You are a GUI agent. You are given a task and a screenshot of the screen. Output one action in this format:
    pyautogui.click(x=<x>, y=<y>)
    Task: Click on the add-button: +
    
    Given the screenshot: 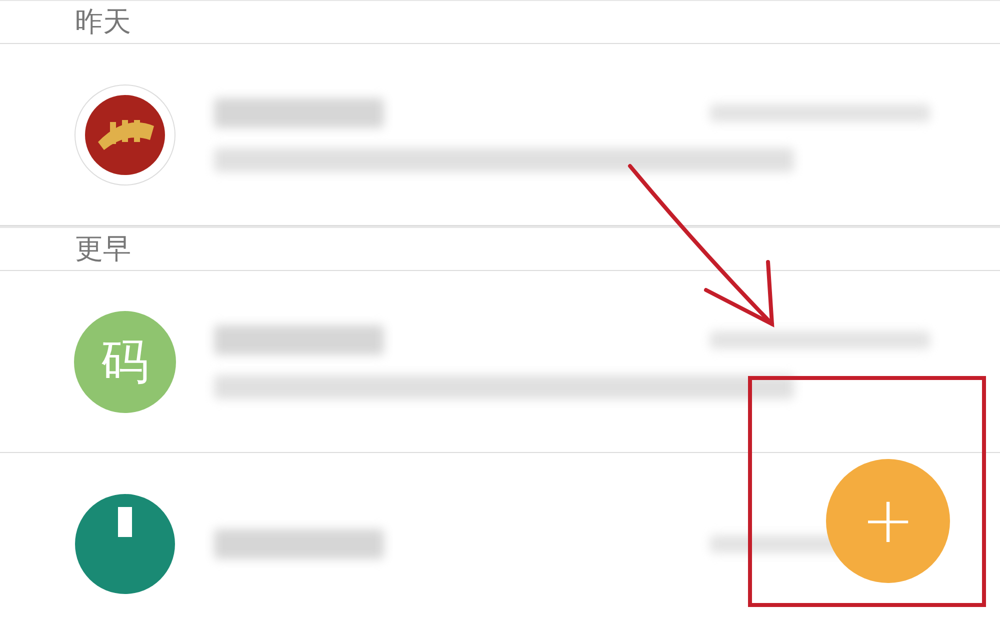 What is the action you would take?
    pyautogui.click(x=888, y=521)
    